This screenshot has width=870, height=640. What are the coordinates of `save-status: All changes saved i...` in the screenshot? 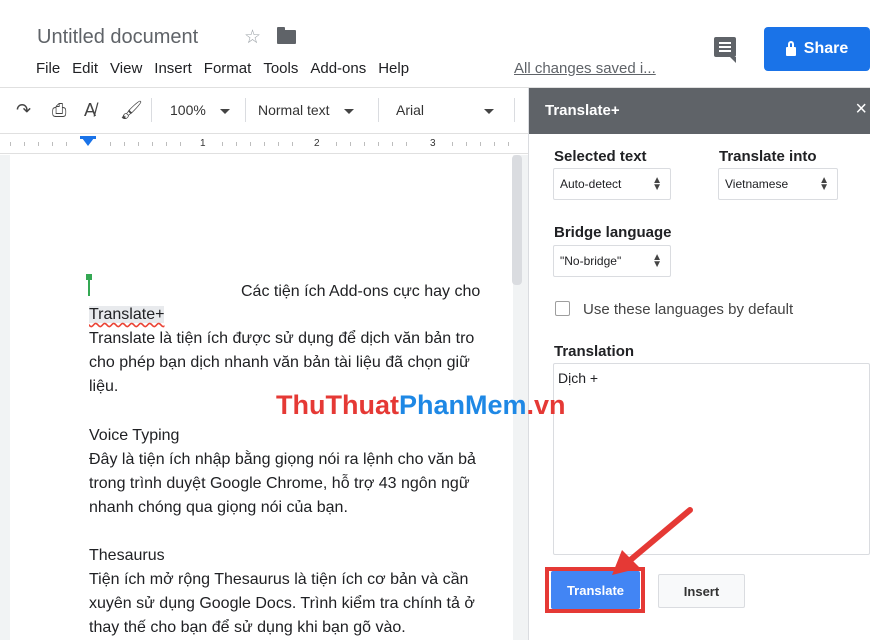 It's located at (594, 68).